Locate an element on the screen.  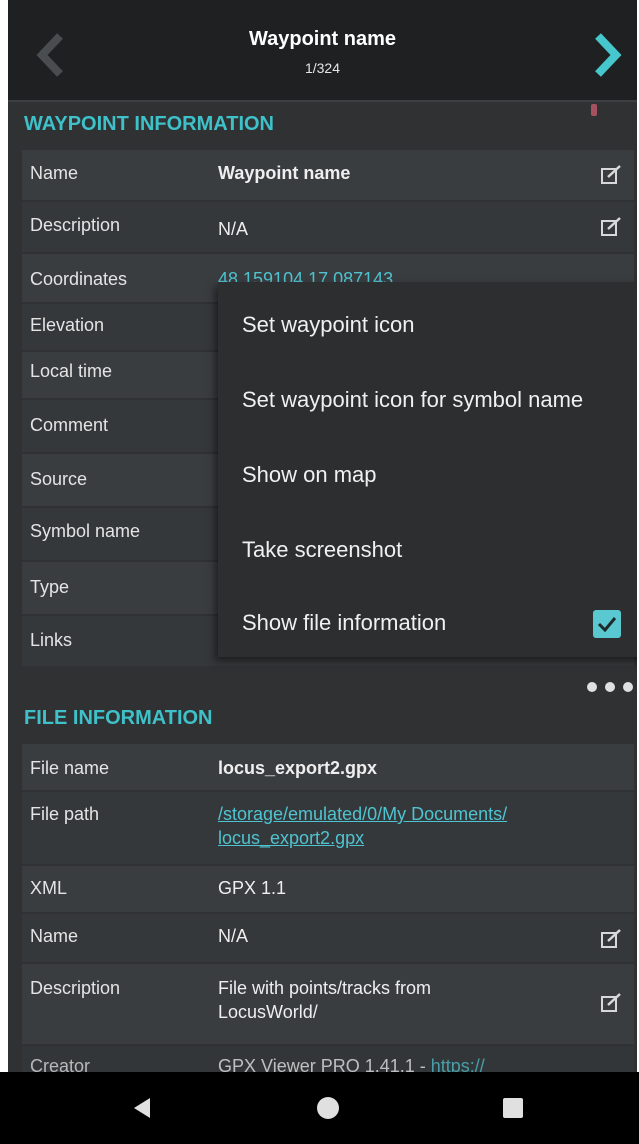
row-label: XML is located at coordinates (49, 888).